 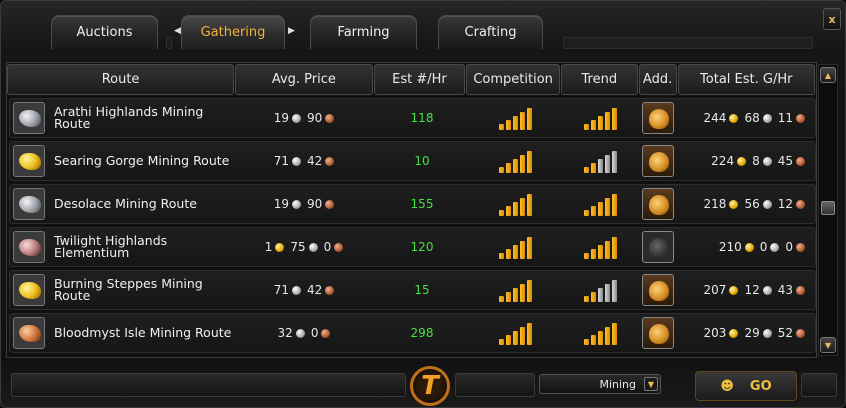 What do you see at coordinates (422, 290) in the screenshot?
I see `est-per-hour-cell: 15` at bounding box center [422, 290].